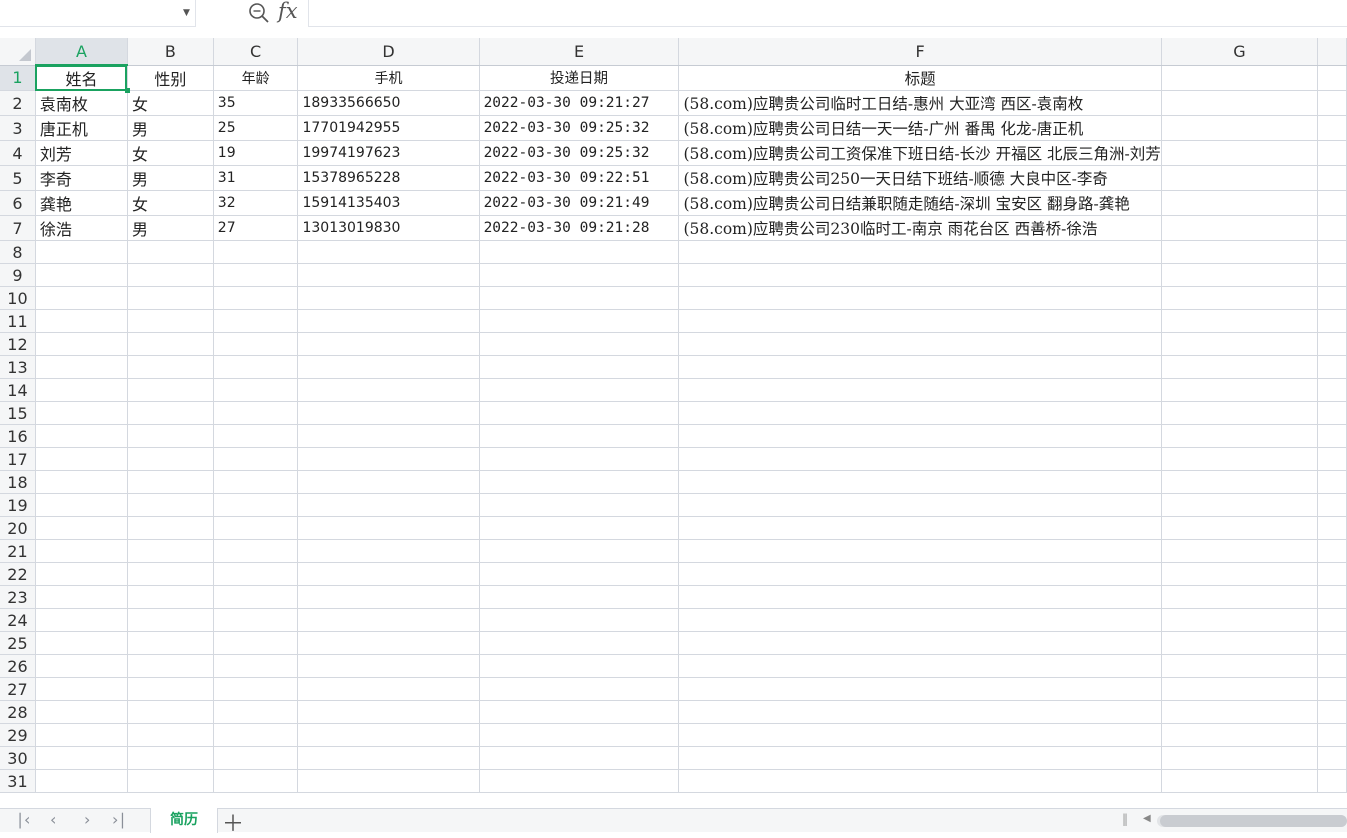 Image resolution: width=1347 pixels, height=838 pixels. Describe the element at coordinates (256, 103) in the screenshot. I see `cell: 35` at that location.